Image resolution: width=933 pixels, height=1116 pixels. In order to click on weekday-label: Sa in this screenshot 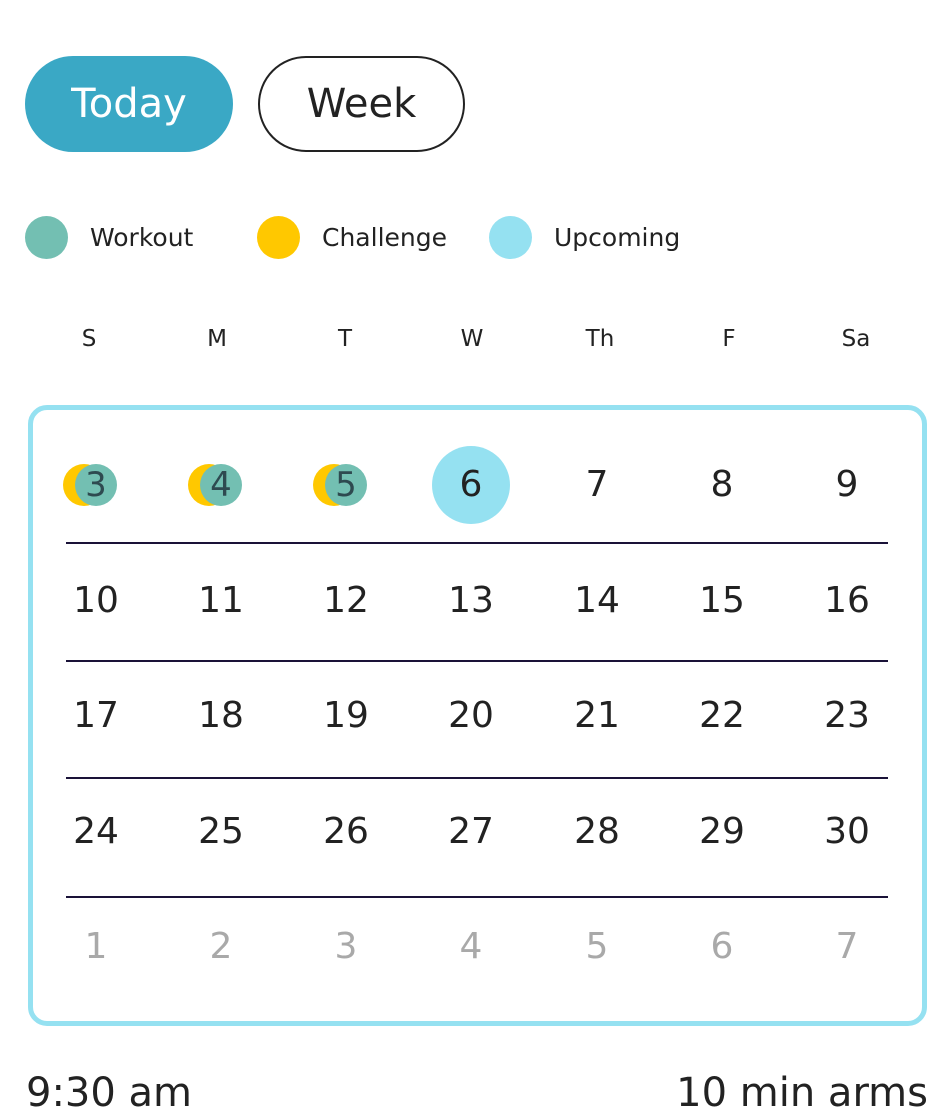, I will do `click(856, 339)`.